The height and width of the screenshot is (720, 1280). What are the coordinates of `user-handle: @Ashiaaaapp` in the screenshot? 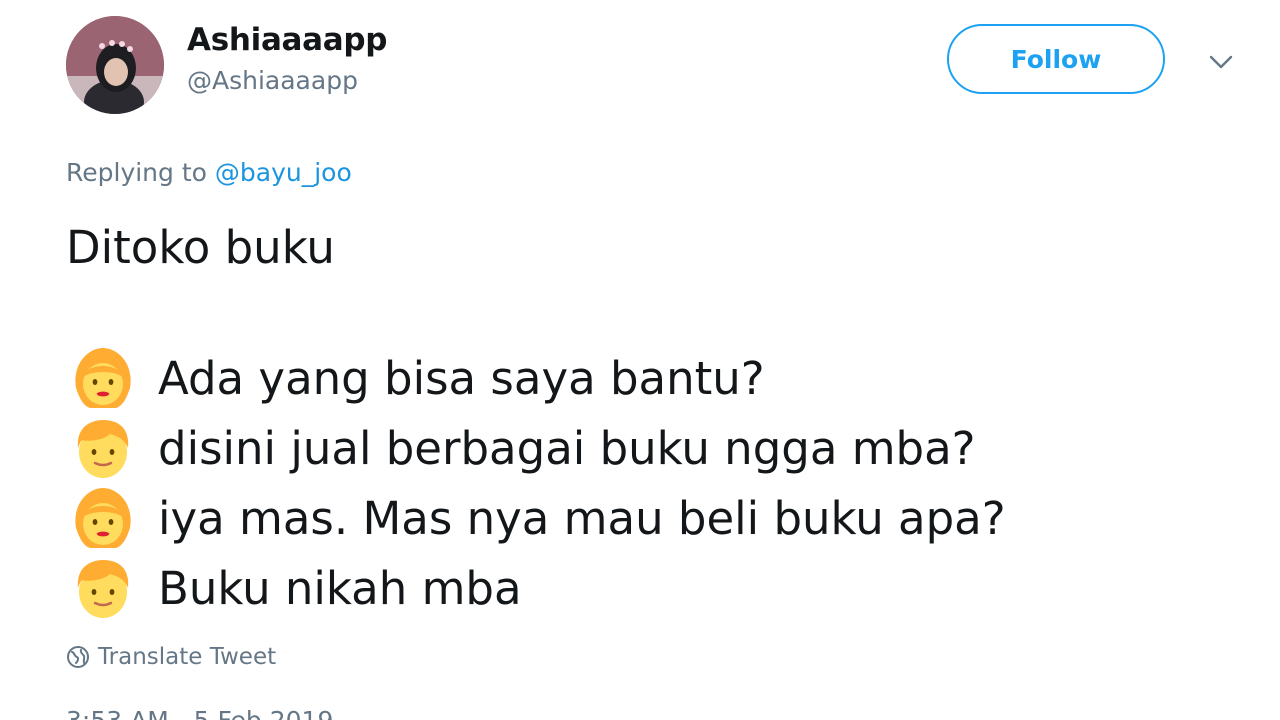 It's located at (287, 81).